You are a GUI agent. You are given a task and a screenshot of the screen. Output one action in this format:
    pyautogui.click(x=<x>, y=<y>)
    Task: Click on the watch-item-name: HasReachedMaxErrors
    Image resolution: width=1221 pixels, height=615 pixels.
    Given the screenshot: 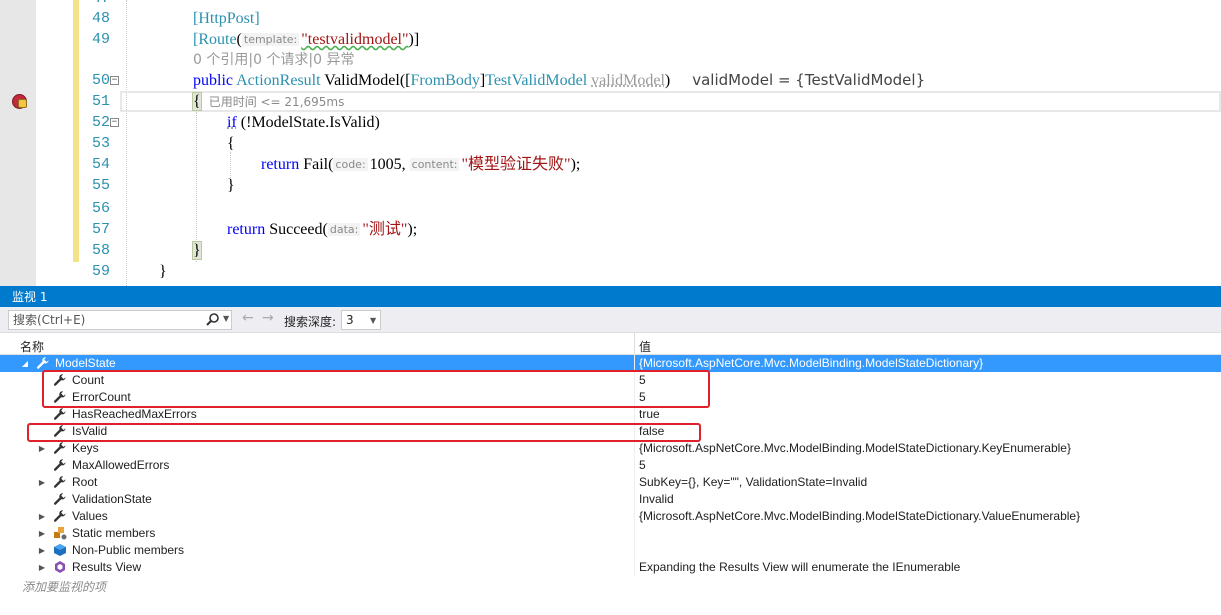 What is the action you would take?
    pyautogui.click(x=134, y=414)
    